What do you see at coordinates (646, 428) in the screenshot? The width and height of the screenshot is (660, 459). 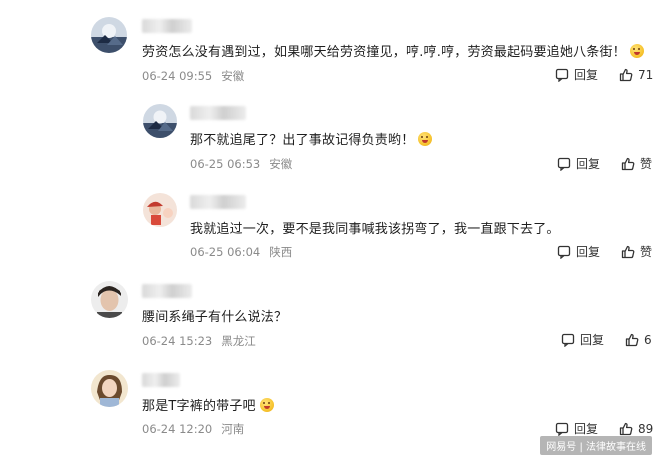 I see `like-count: 89` at bounding box center [646, 428].